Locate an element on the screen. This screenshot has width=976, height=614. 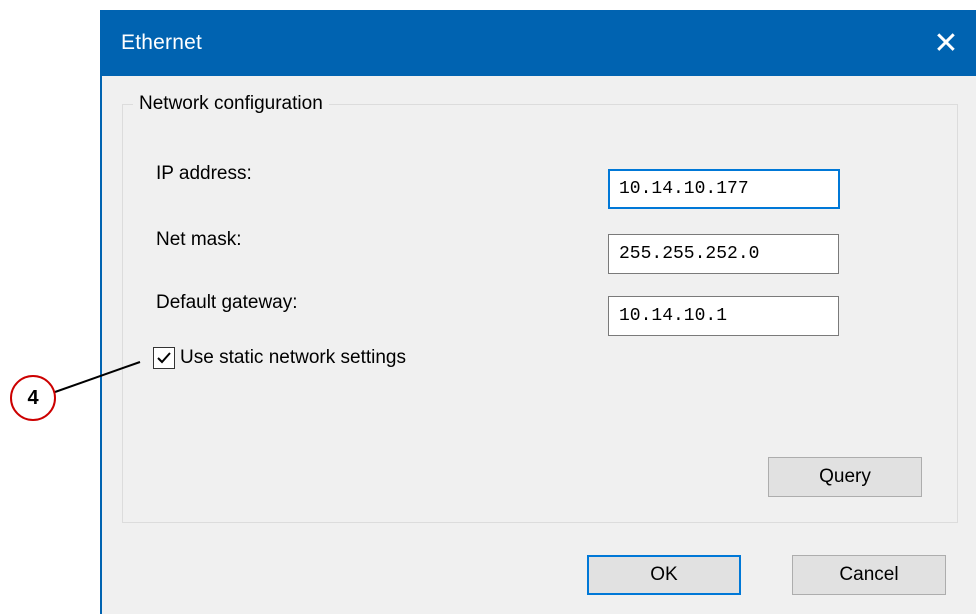
callout-leader-line is located at coordinates (97, 377).